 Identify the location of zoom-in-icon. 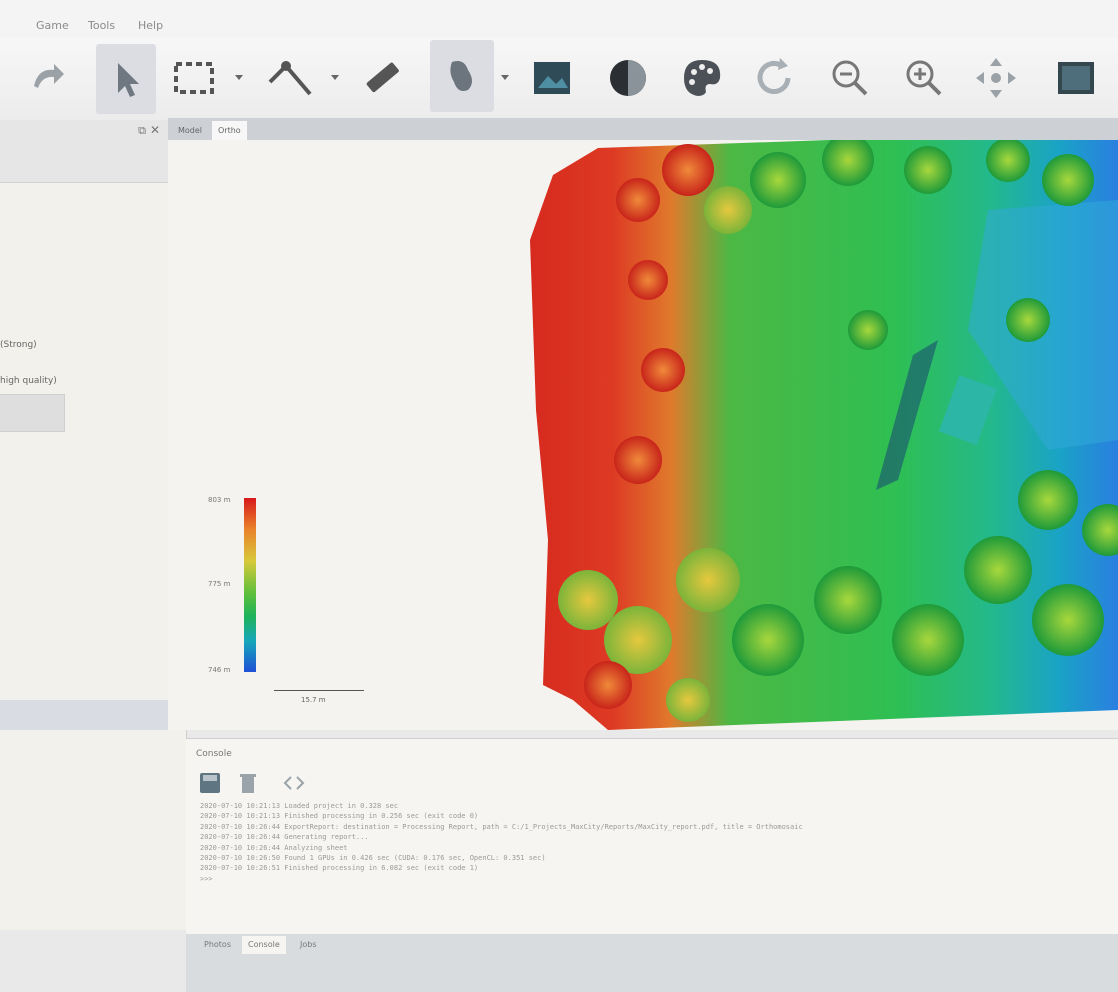
(924, 78).